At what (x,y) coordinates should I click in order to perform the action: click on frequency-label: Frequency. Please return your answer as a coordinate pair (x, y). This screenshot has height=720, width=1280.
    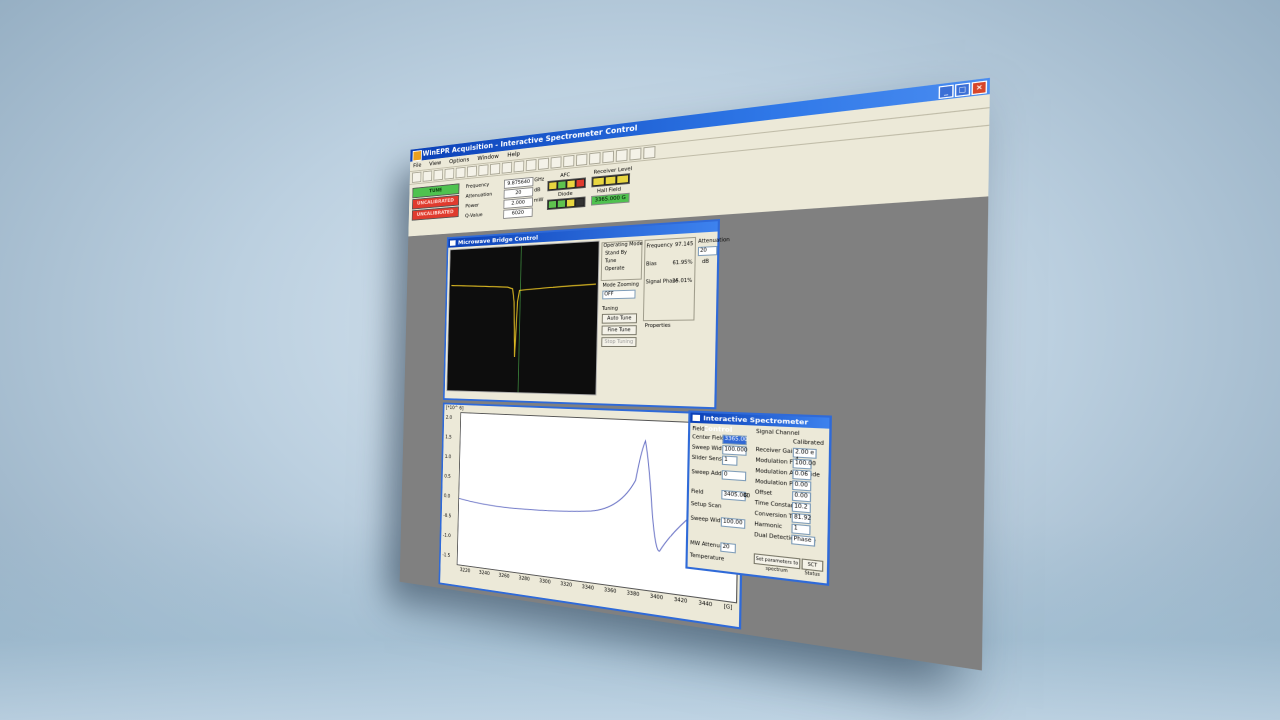
    Looking at the image, I should click on (477, 186).